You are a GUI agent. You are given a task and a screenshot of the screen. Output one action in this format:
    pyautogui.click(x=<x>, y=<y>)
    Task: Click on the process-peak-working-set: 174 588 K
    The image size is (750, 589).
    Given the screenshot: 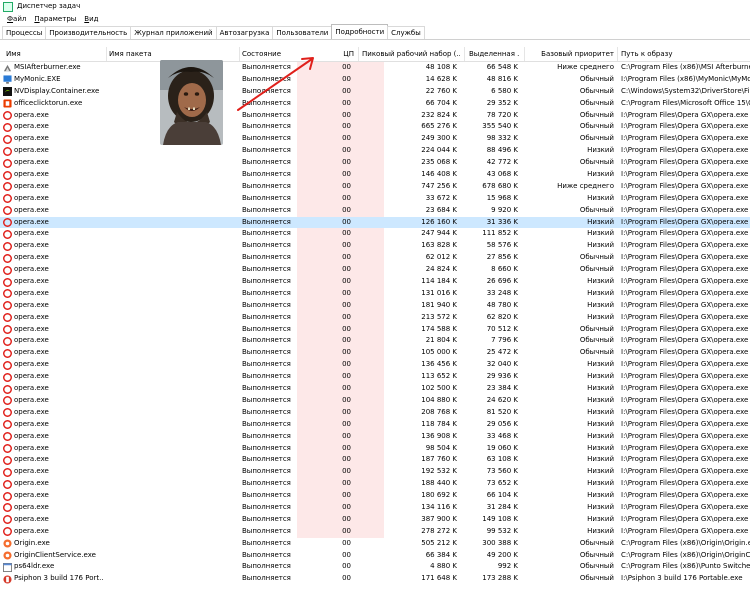 What is the action you would take?
    pyautogui.click(x=439, y=328)
    